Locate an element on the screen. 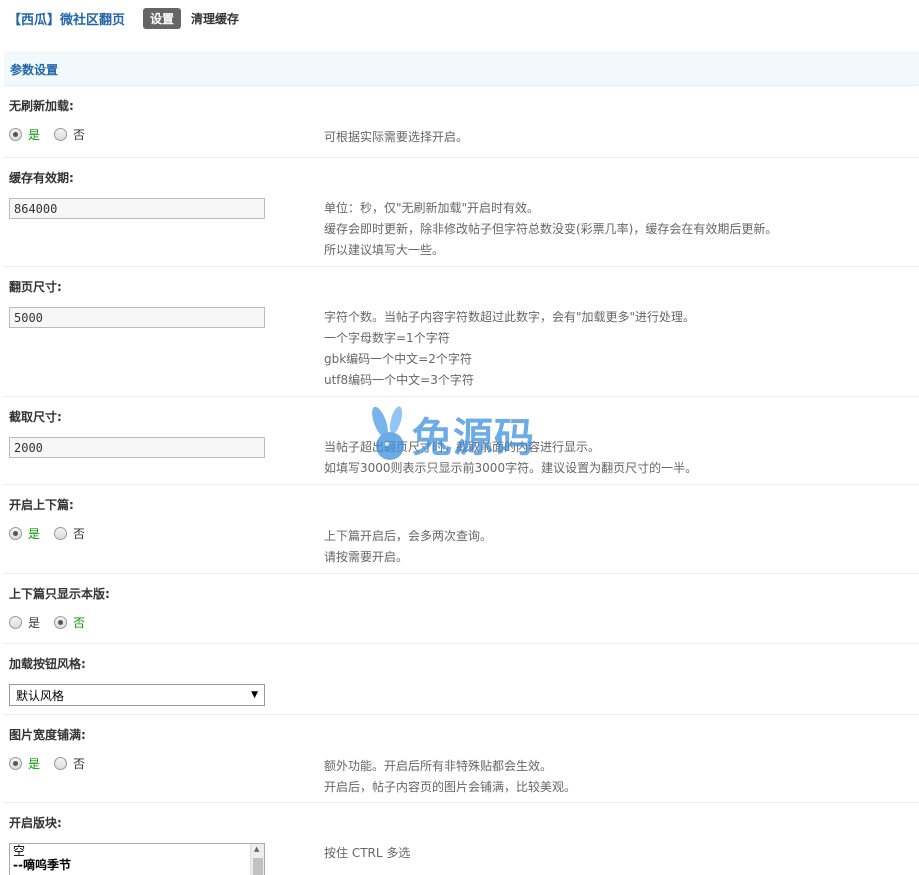 The image size is (919, 875). image-full-radios: 是 否 is located at coordinates (54, 763).